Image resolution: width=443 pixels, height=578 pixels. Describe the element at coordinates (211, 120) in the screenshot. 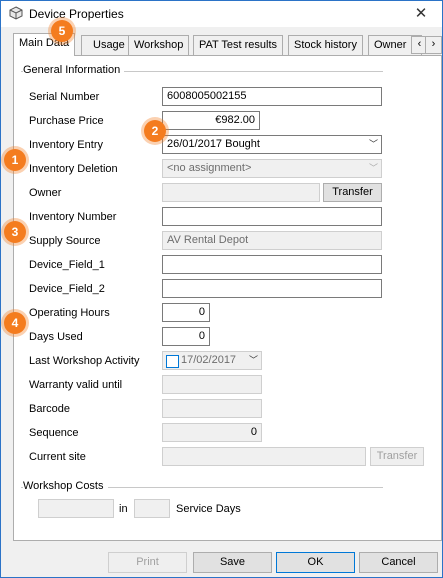

I see `purchase-price-field: €982.00` at that location.